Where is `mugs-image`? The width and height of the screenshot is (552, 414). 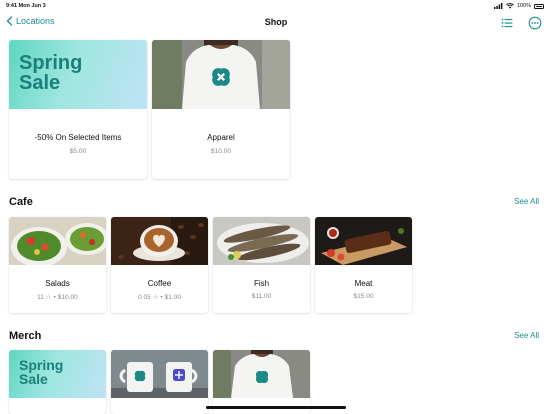
mugs-image is located at coordinates (159, 374).